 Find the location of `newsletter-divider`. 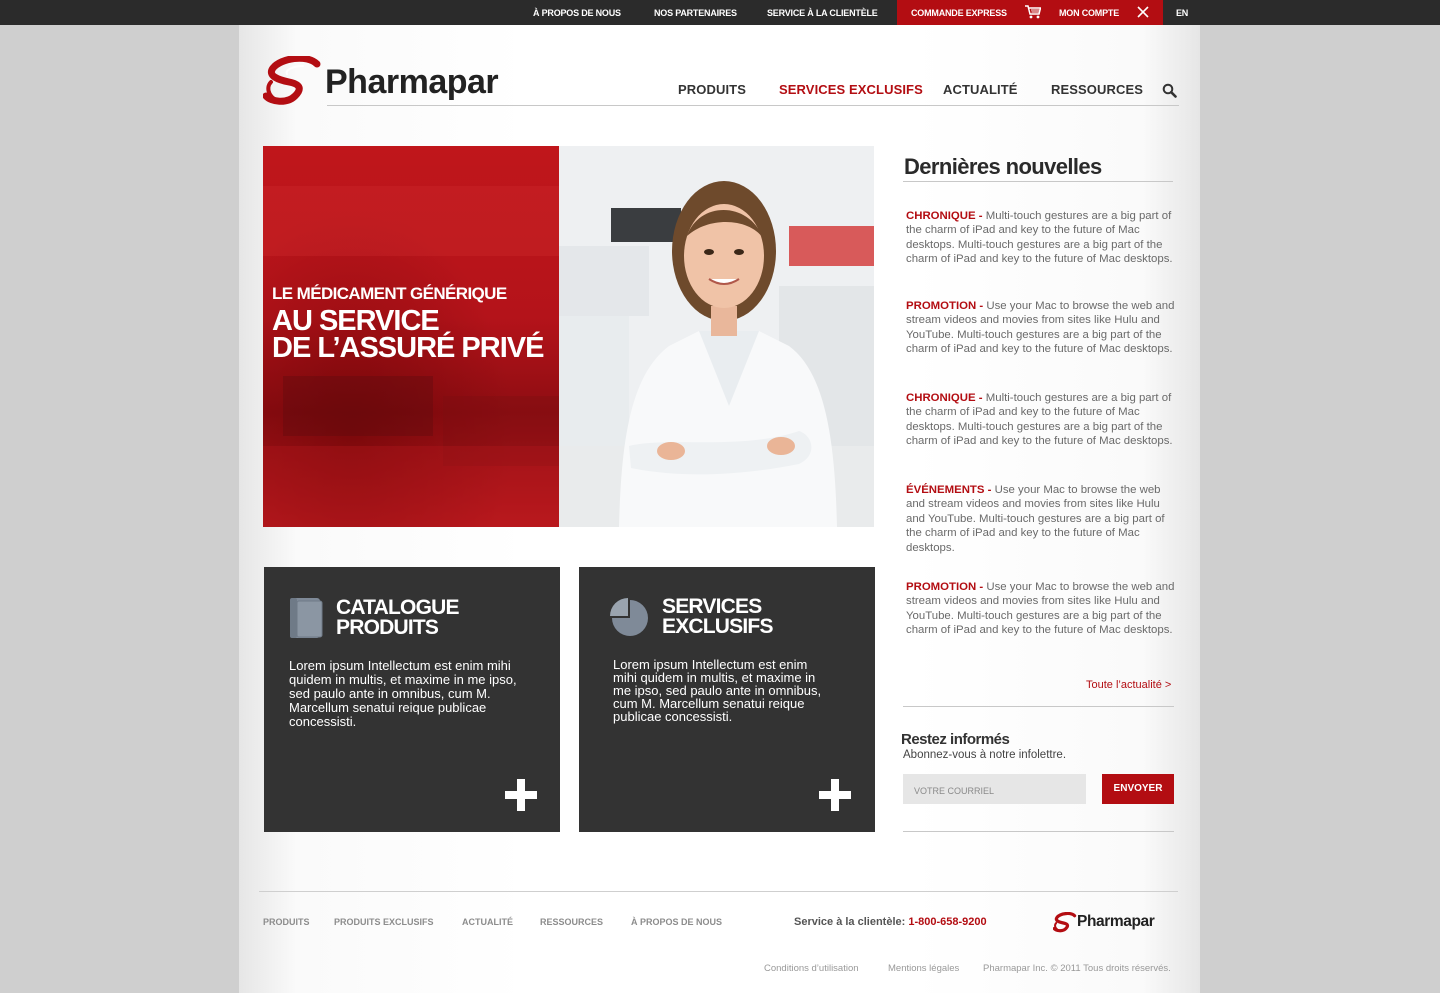

newsletter-divider is located at coordinates (1038, 831).